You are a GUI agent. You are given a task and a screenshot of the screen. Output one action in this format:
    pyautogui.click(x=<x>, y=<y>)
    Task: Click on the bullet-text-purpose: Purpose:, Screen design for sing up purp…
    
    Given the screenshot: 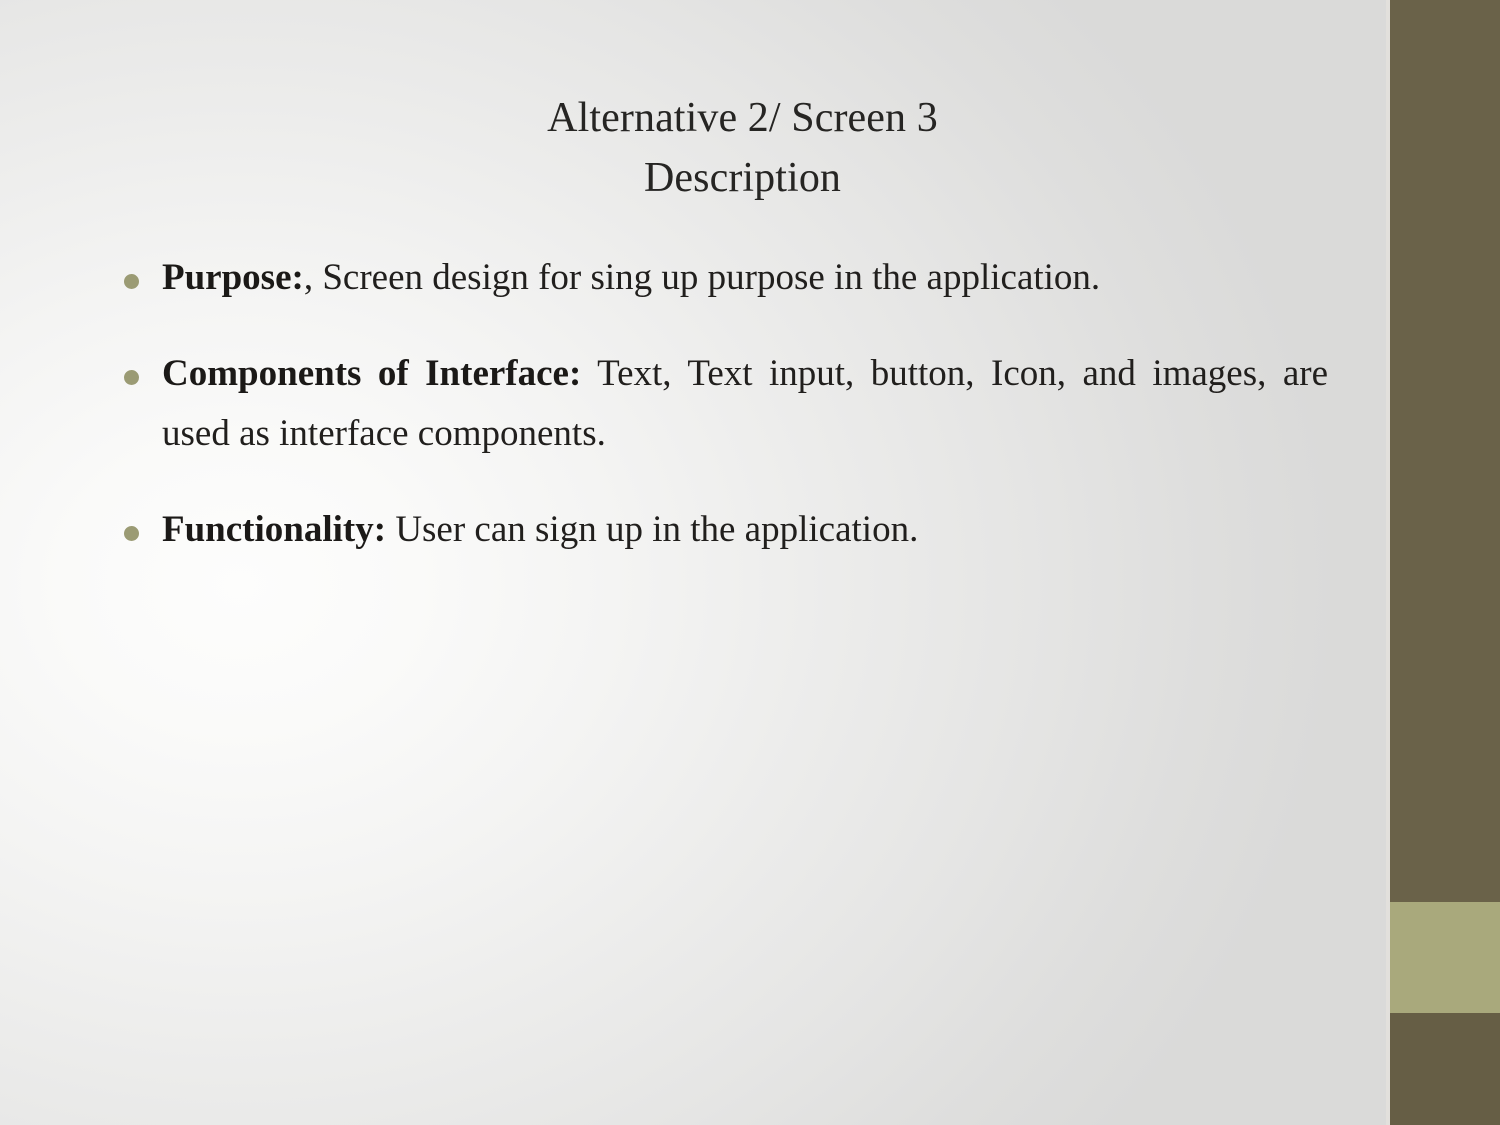 What is the action you would take?
    pyautogui.click(x=745, y=278)
    